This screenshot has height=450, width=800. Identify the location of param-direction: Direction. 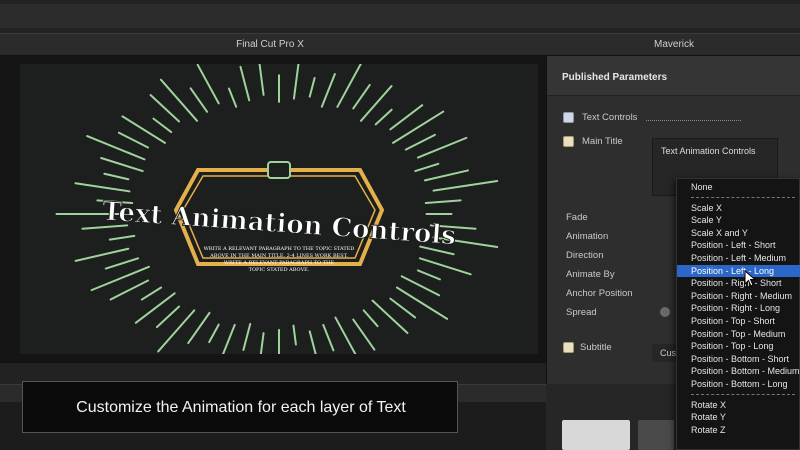
(585, 255).